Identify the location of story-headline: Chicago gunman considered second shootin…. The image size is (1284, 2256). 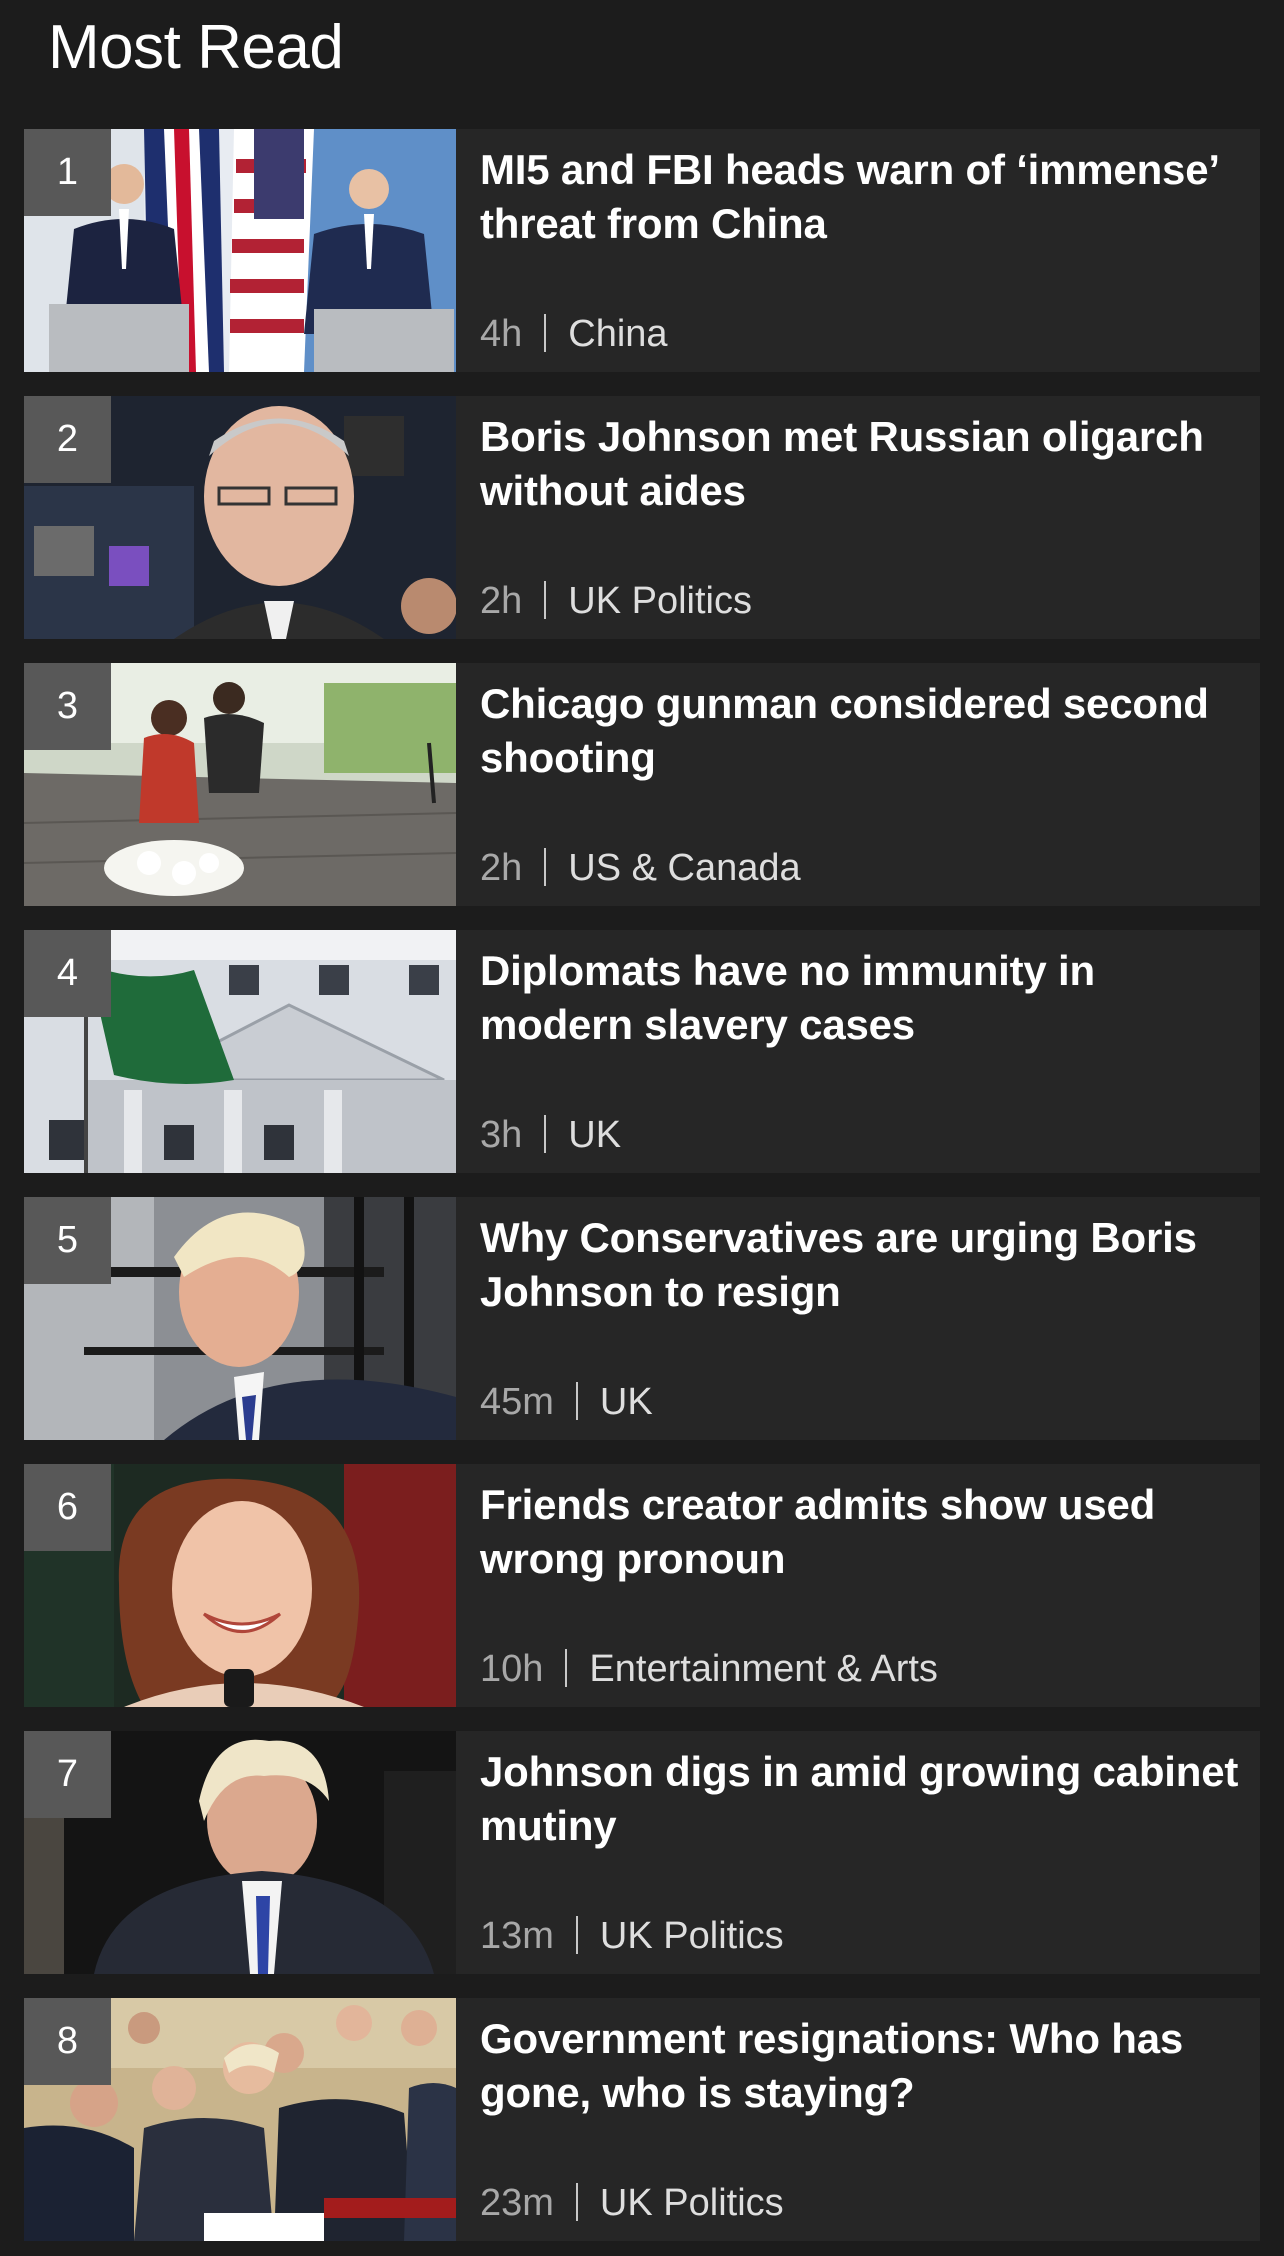
(860, 731).